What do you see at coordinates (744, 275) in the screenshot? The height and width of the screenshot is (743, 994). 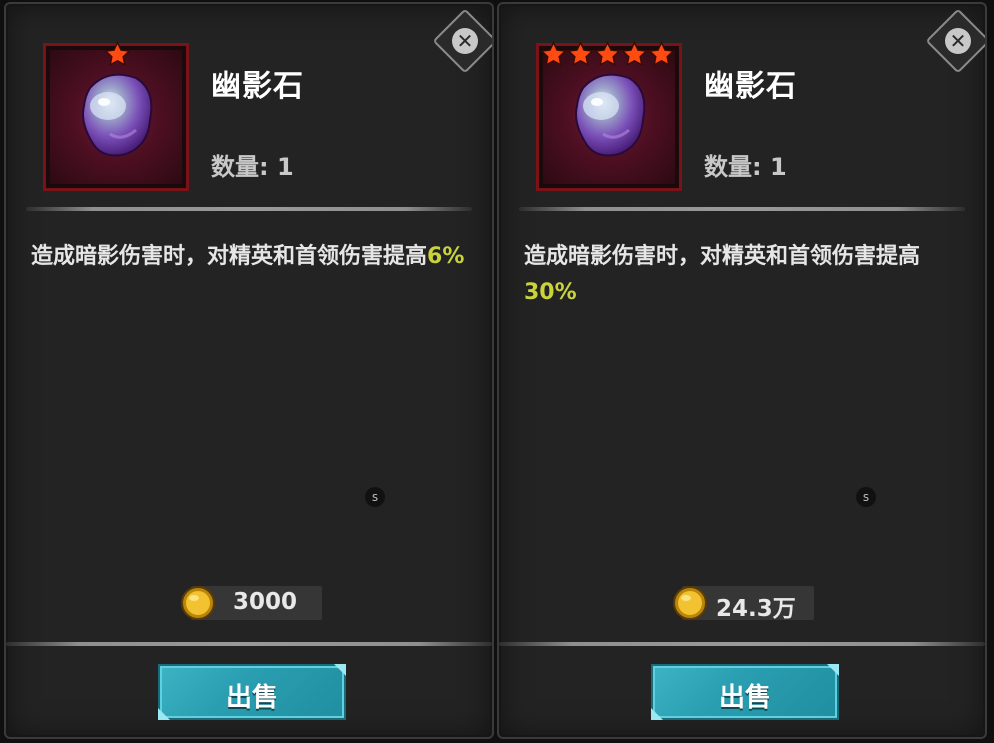 I see `item-description: 造成暗影伤害时，对精英和首领伤害提高 30%` at bounding box center [744, 275].